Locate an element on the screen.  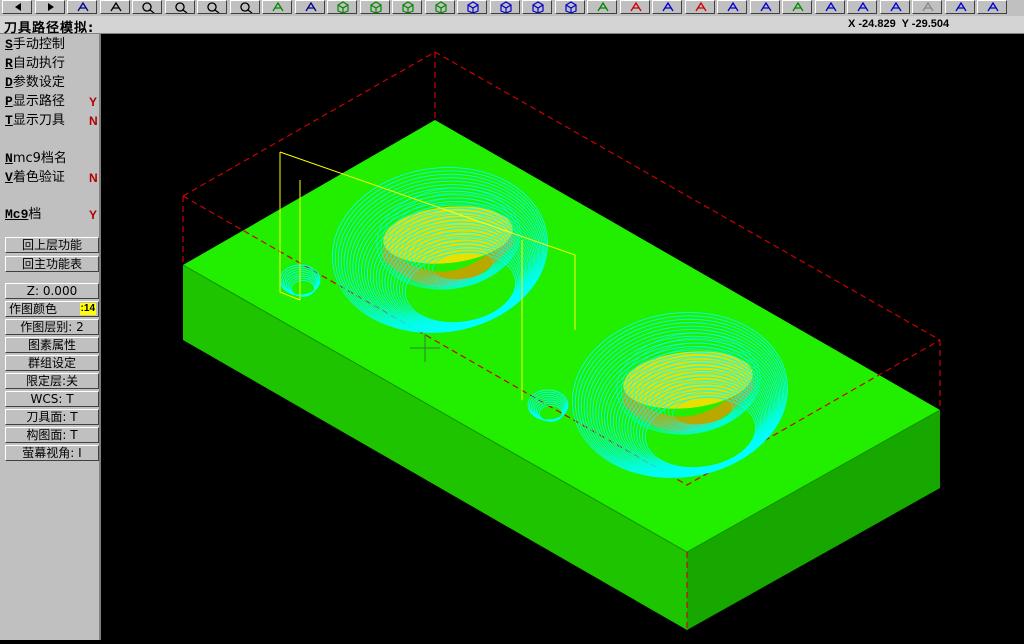
menu-item-label: 参数设定 is located at coordinates (38, 82).